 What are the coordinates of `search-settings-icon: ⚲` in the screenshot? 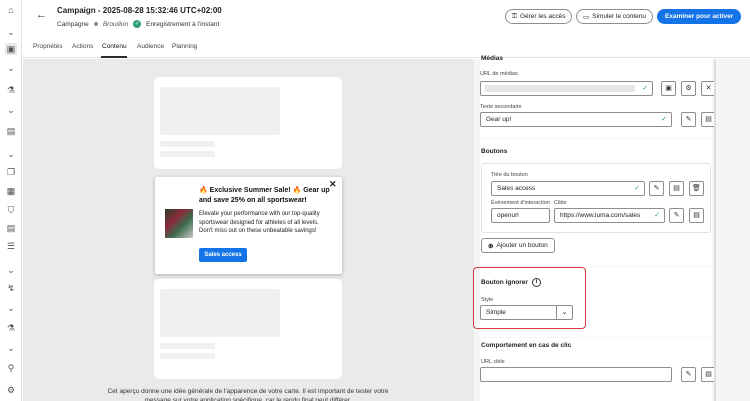 It's located at (11, 368).